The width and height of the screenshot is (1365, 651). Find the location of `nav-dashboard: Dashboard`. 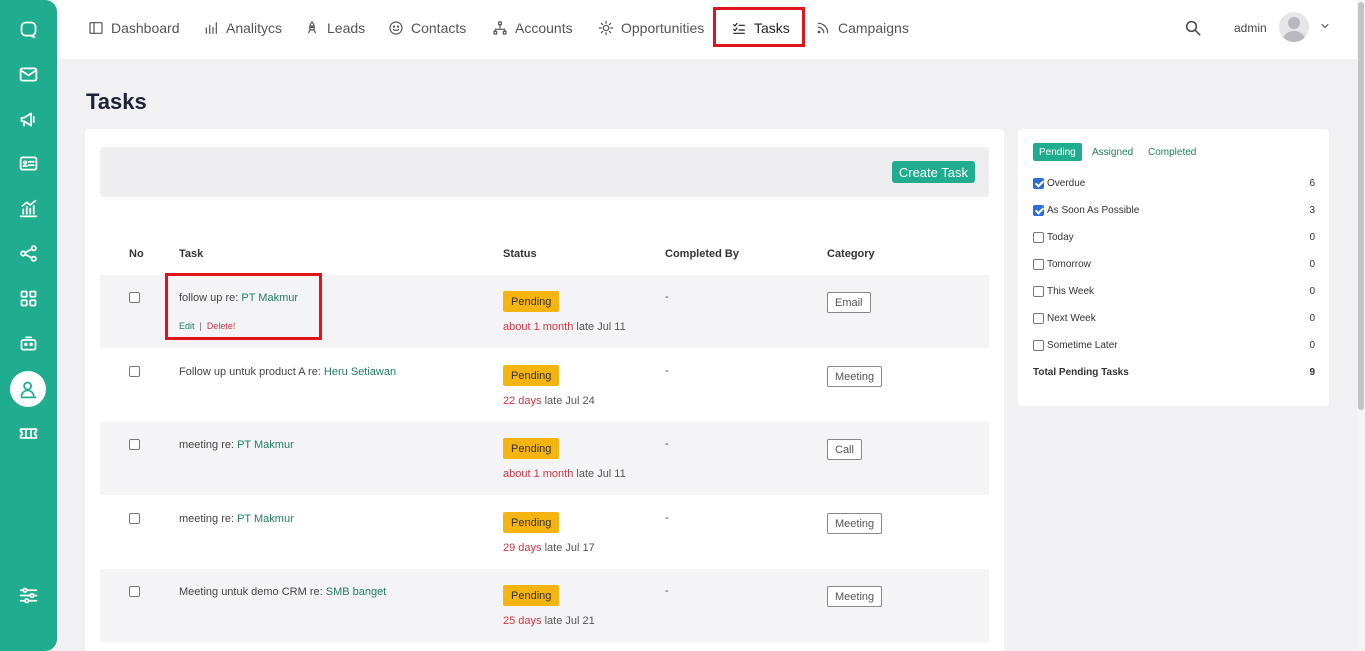

nav-dashboard: Dashboard is located at coordinates (134, 28).